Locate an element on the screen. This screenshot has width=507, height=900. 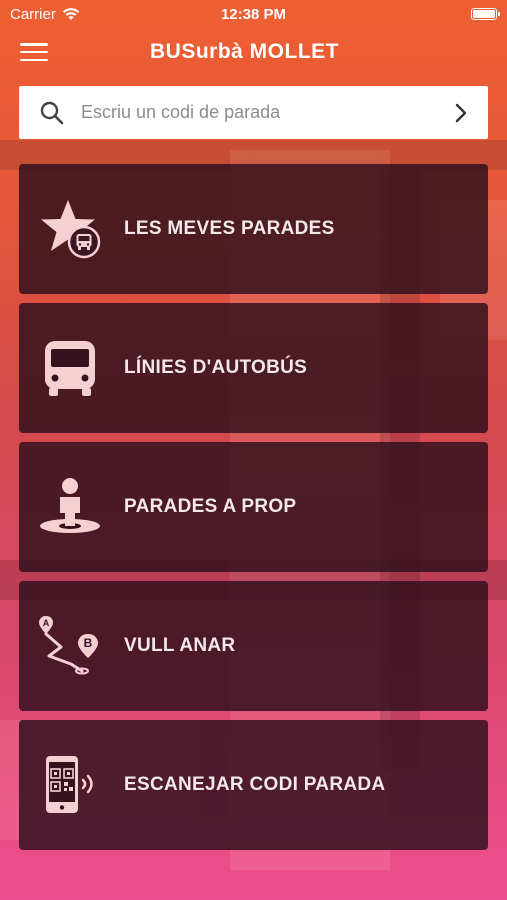
chevron-right-icon is located at coordinates (461, 113).